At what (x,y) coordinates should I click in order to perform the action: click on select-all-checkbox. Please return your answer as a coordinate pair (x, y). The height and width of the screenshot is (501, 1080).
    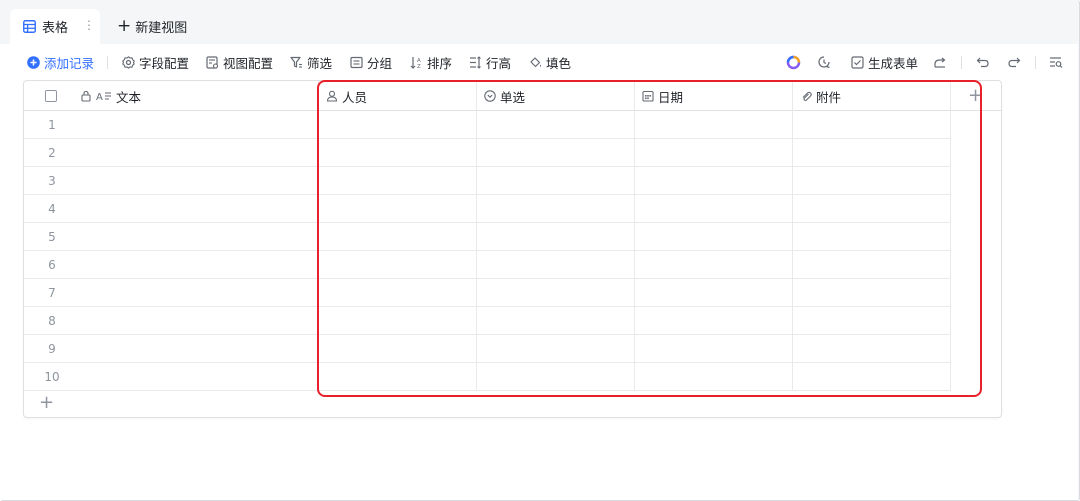
    Looking at the image, I should click on (51, 96).